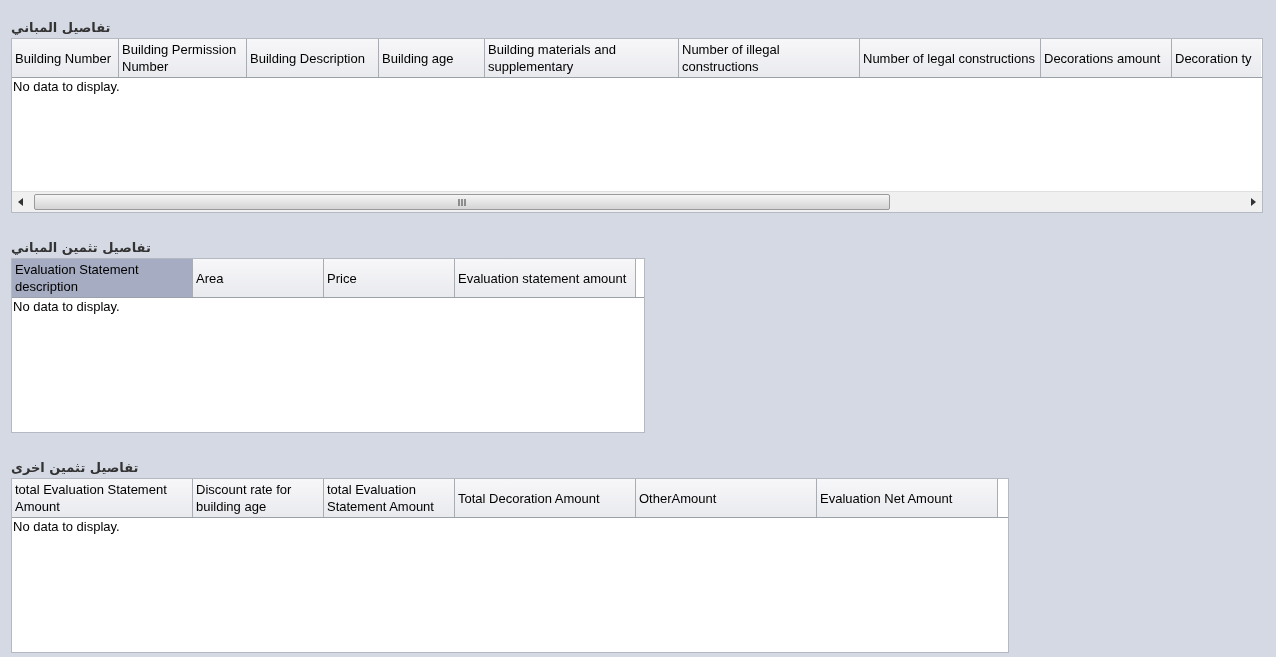  I want to click on column-header: Building materials and supplementary, so click(582, 58).